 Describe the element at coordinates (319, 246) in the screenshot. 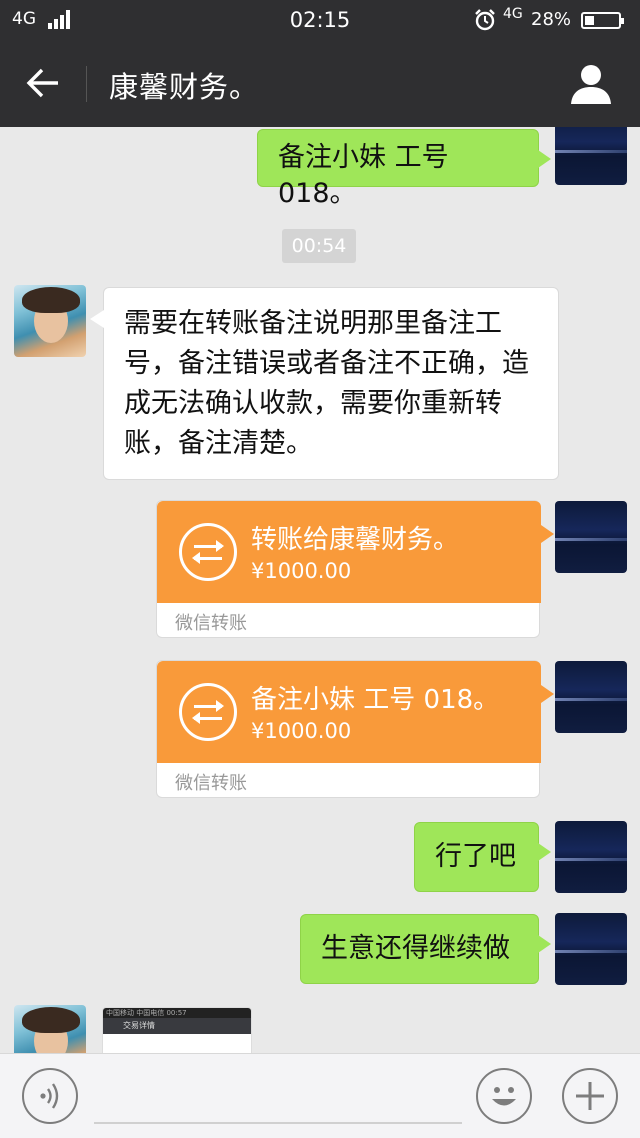

I see `time-divider: 00:54` at that location.